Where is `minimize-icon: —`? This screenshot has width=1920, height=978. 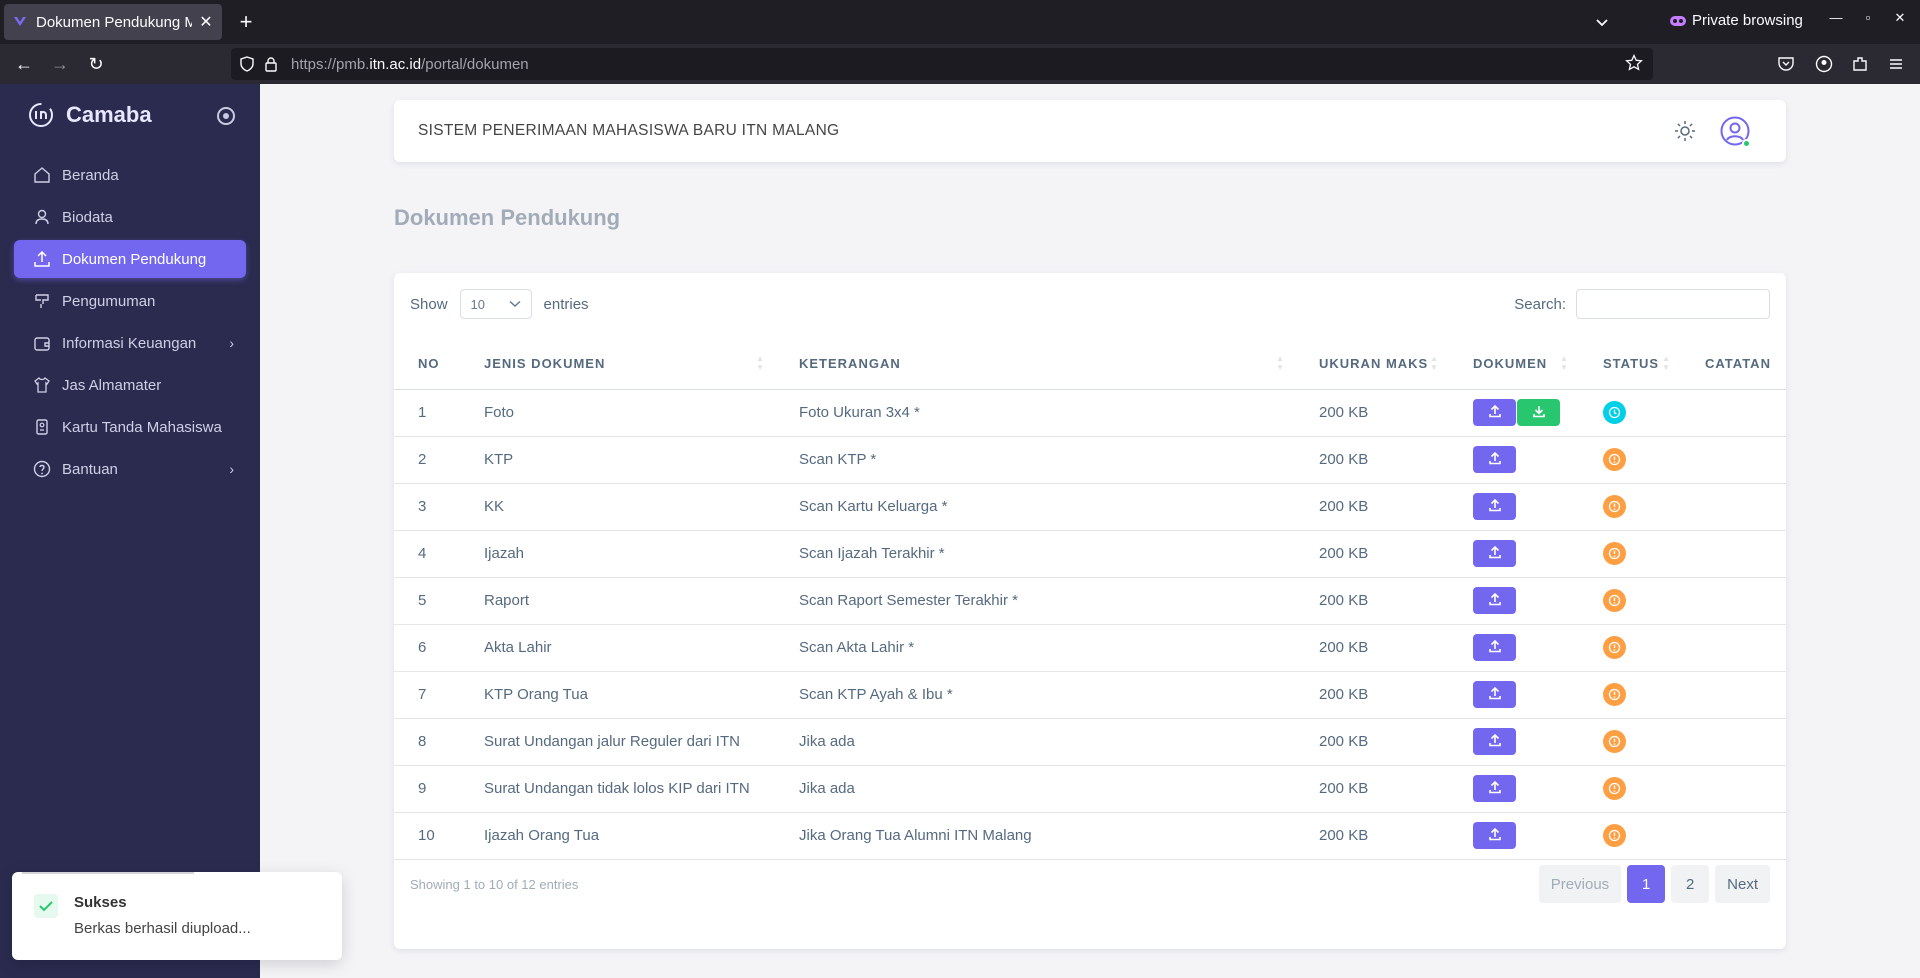
minimize-icon: — is located at coordinates (1836, 17).